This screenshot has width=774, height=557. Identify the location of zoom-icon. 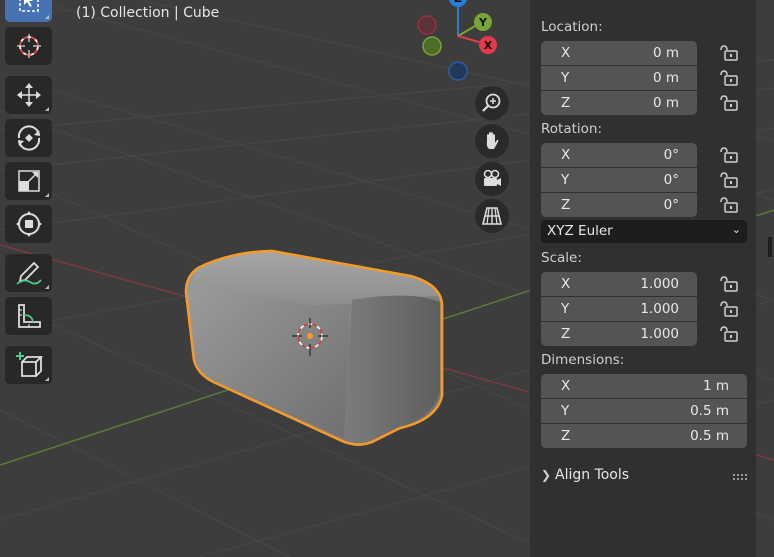
(491, 102).